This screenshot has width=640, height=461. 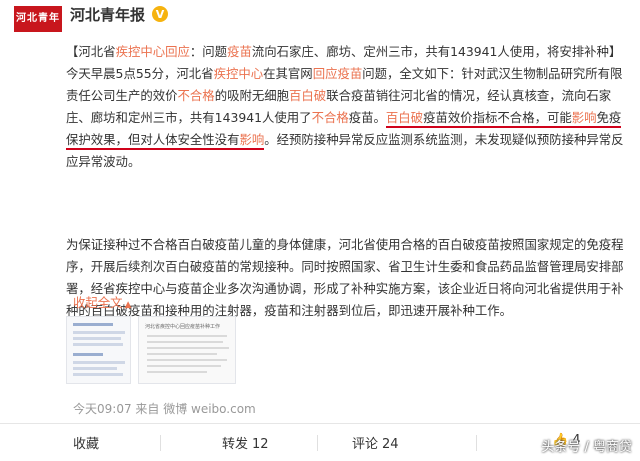 I want to click on verify-icon: V, so click(x=160, y=14).